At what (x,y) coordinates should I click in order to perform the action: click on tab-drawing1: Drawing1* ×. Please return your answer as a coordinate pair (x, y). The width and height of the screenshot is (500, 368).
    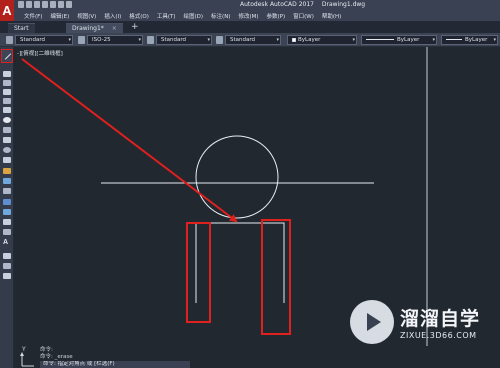
    Looking at the image, I should click on (94, 28).